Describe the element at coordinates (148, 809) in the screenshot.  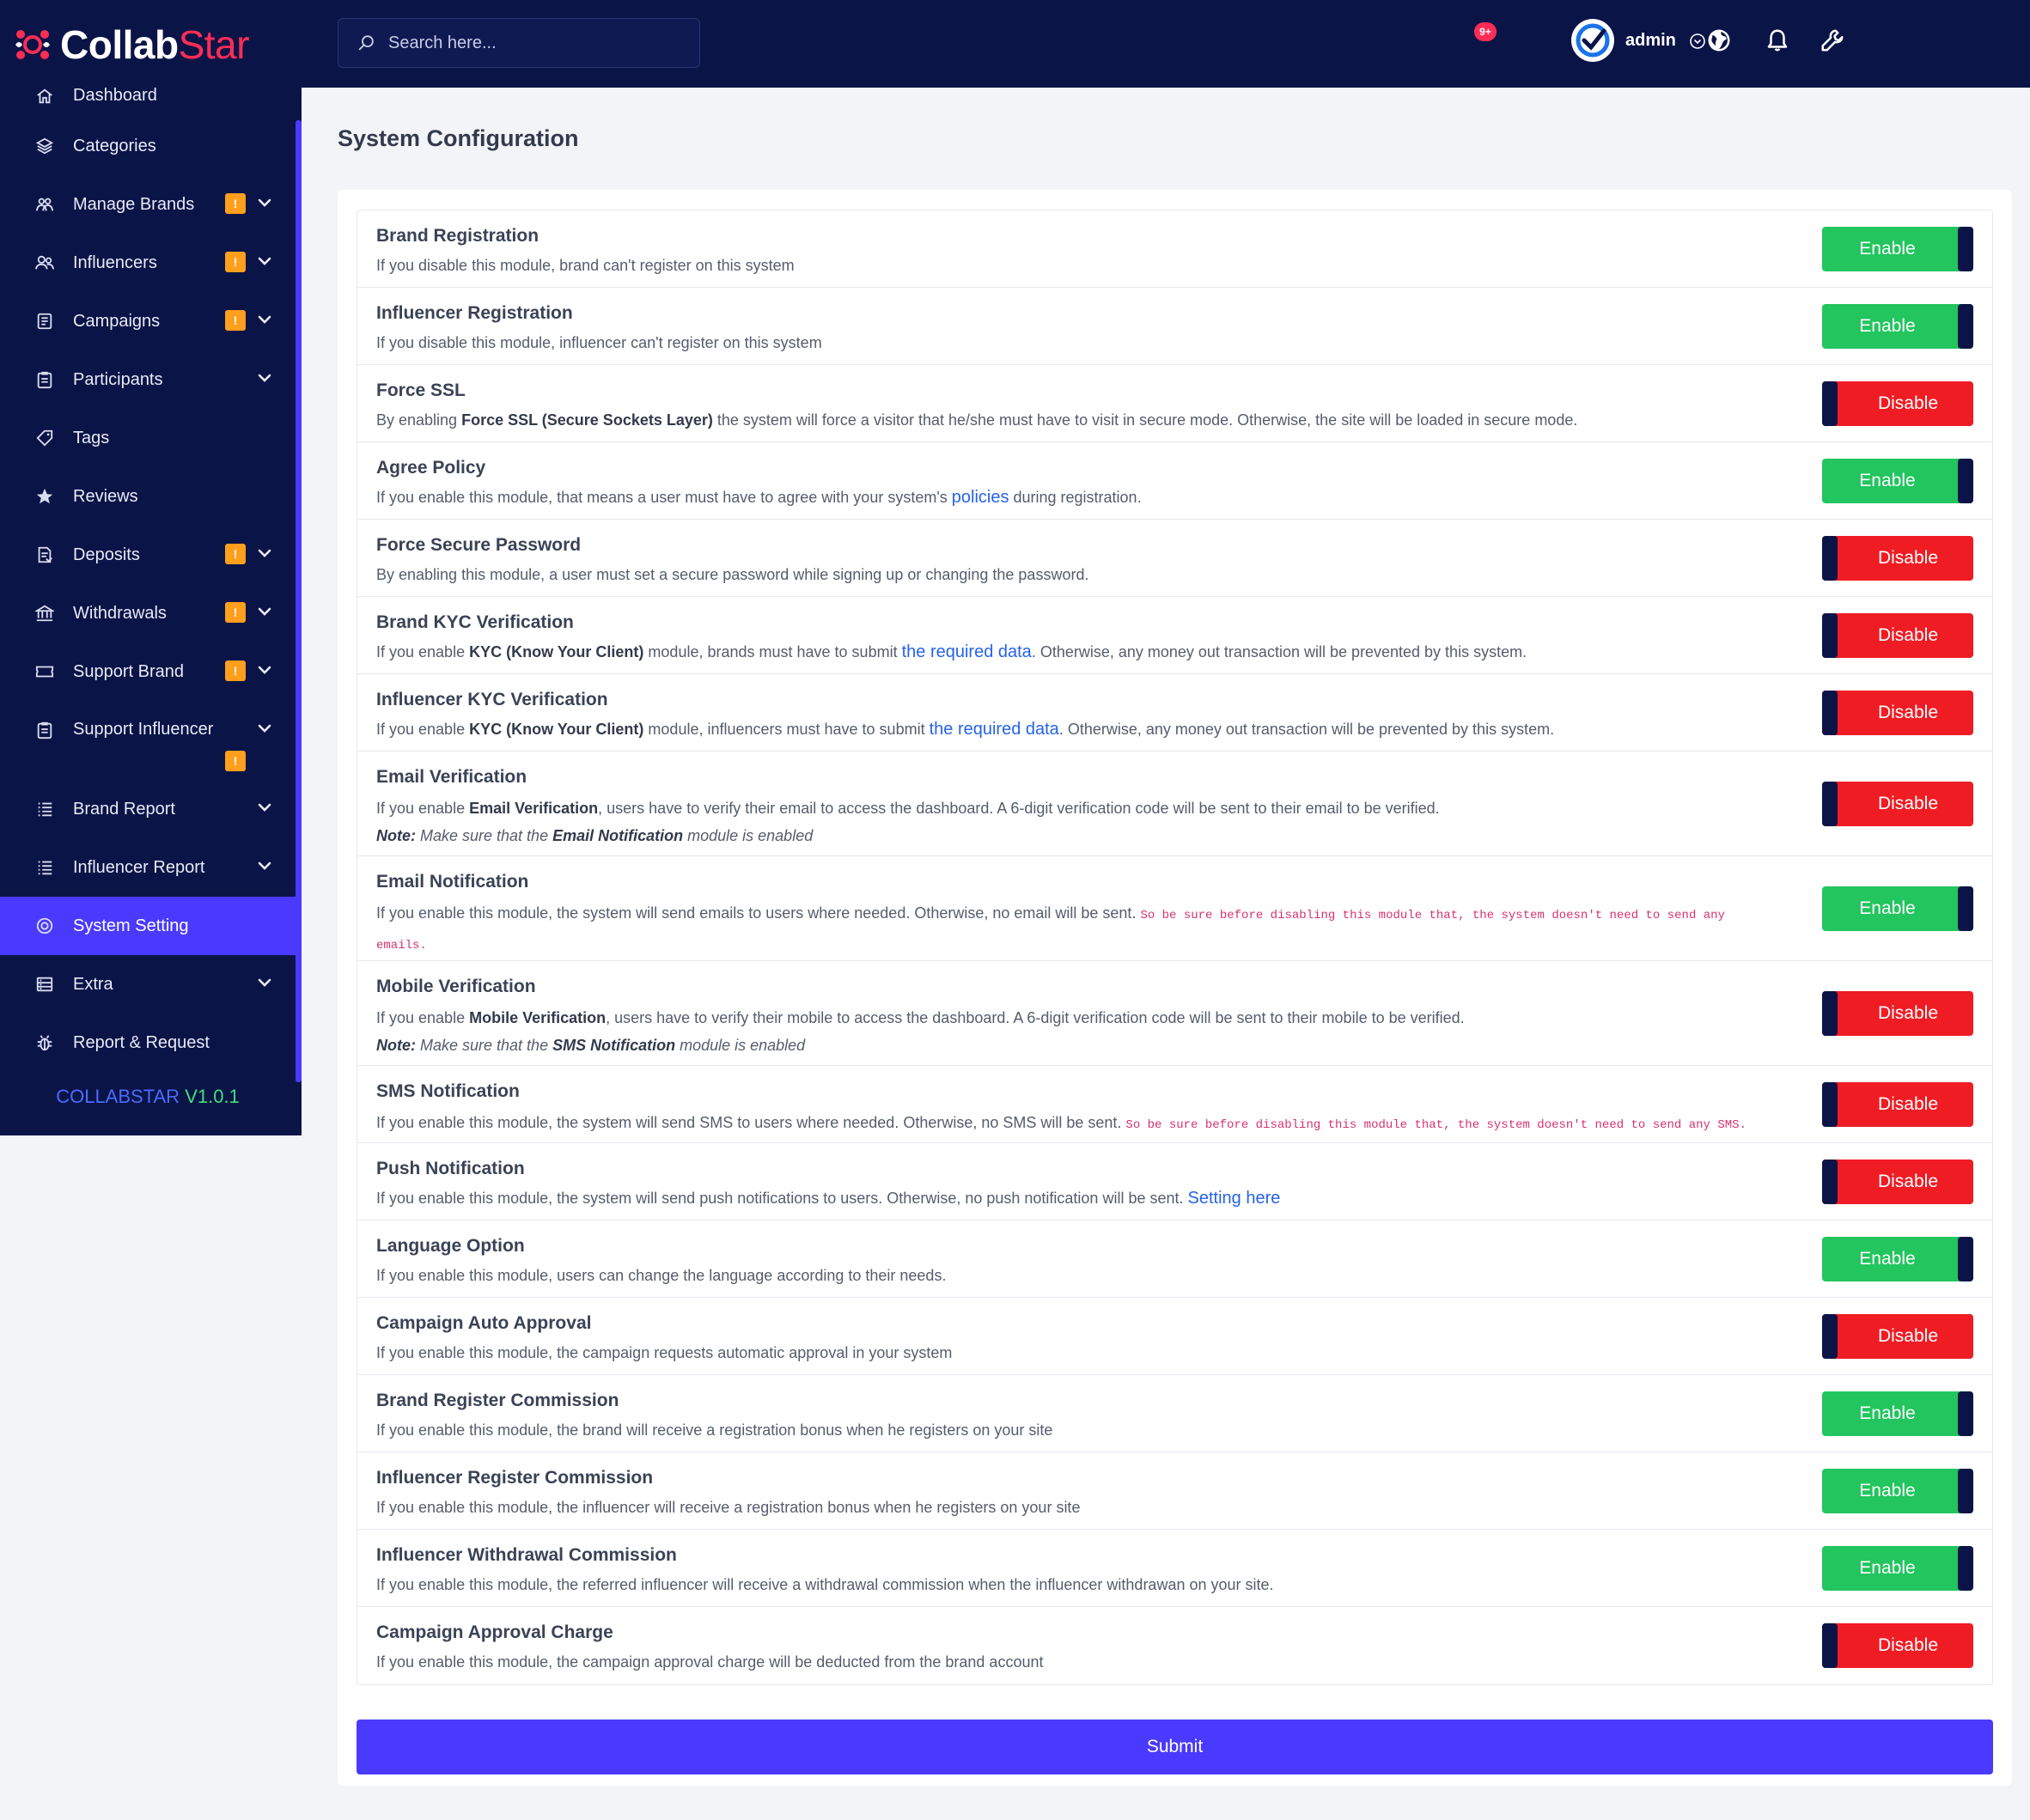
I see `sidebar-item-brand-report: Brand Report` at that location.